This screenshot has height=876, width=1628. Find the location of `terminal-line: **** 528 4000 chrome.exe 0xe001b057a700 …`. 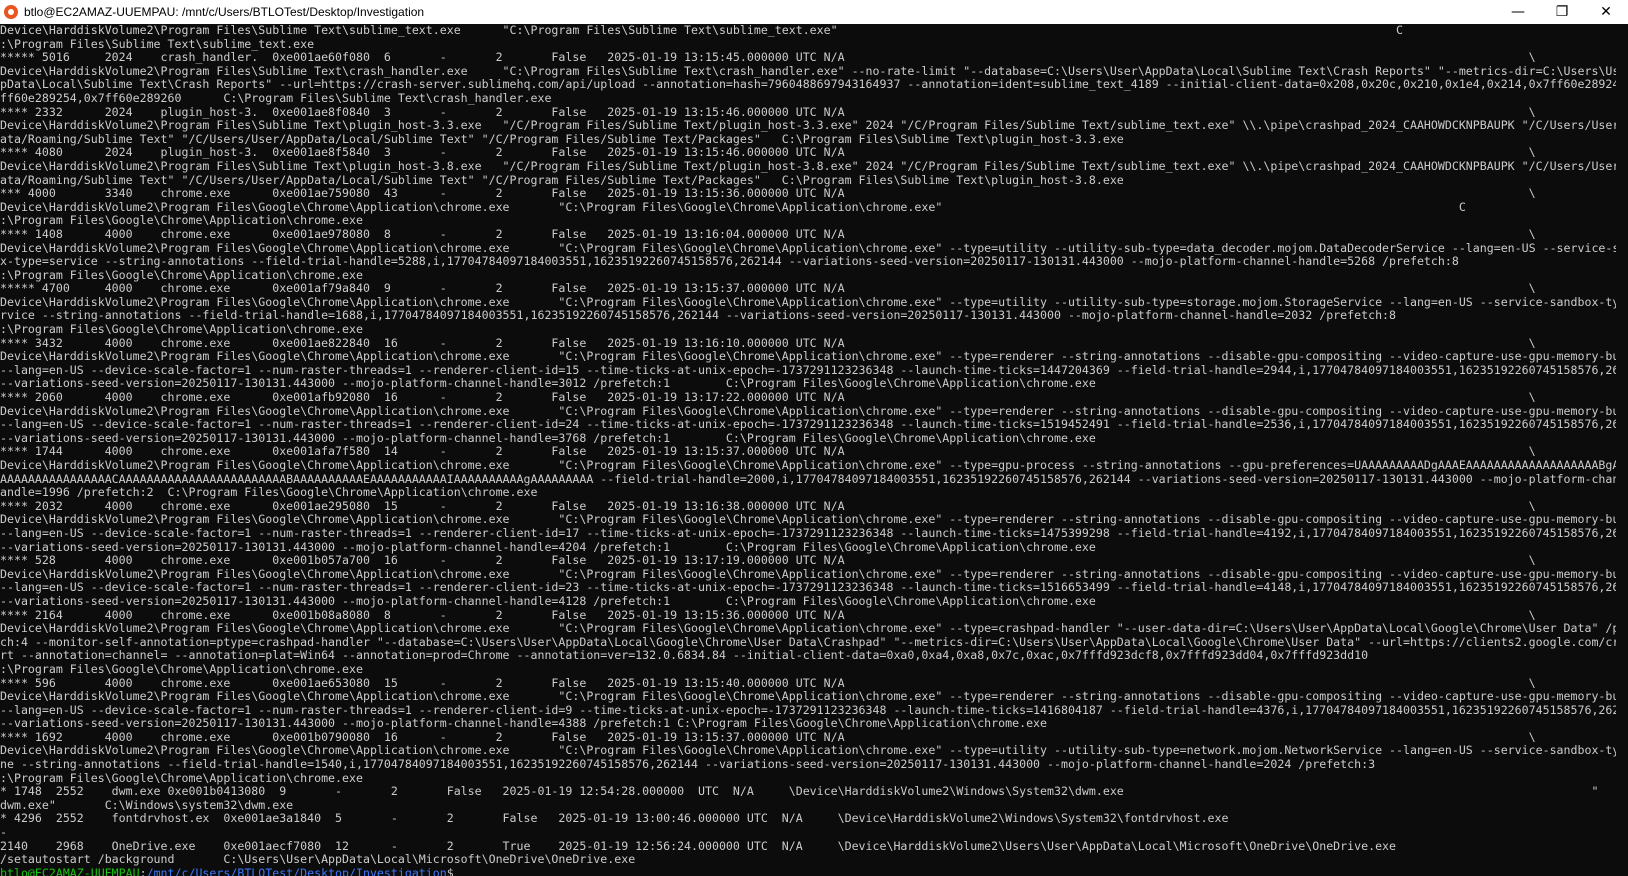

terminal-line: **** 528 4000 chrome.exe 0xe001b057a700 … is located at coordinates (768, 561).